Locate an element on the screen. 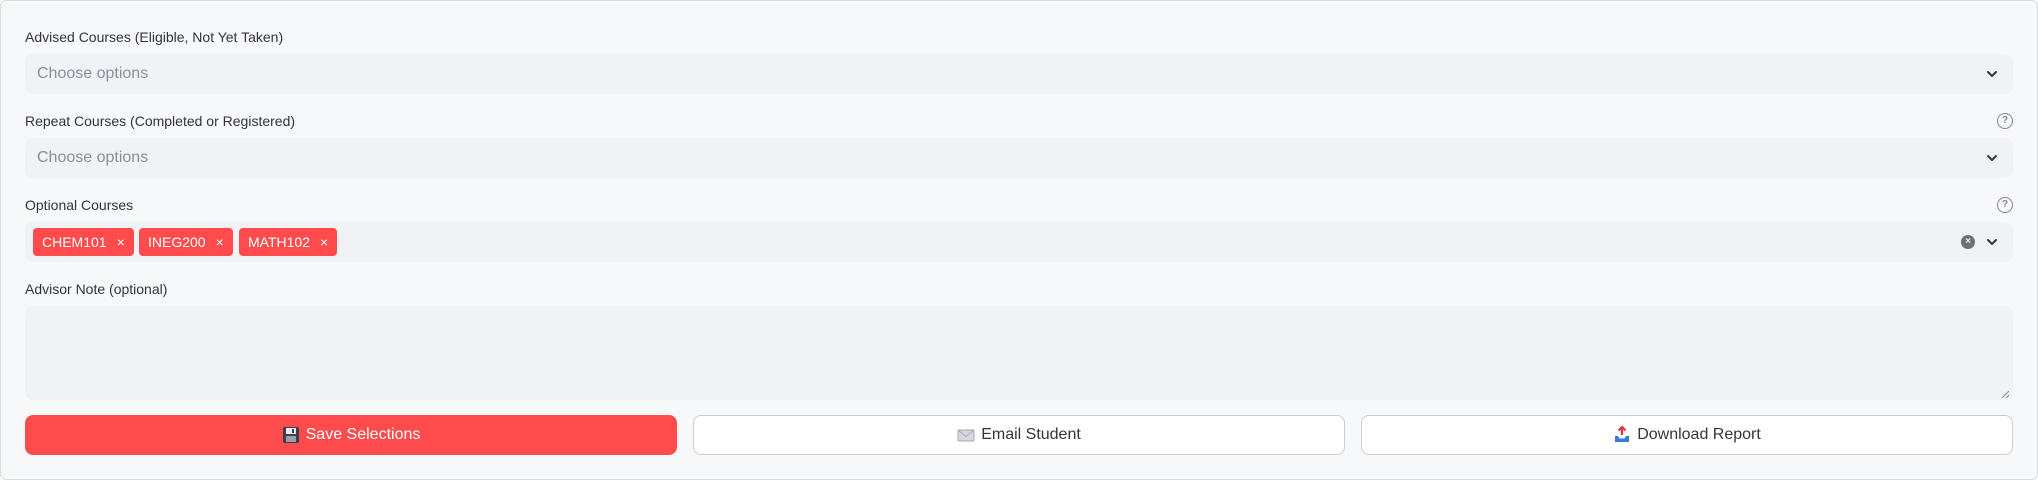 The image size is (2038, 480). course-tag-label: MATH102 is located at coordinates (279, 242).